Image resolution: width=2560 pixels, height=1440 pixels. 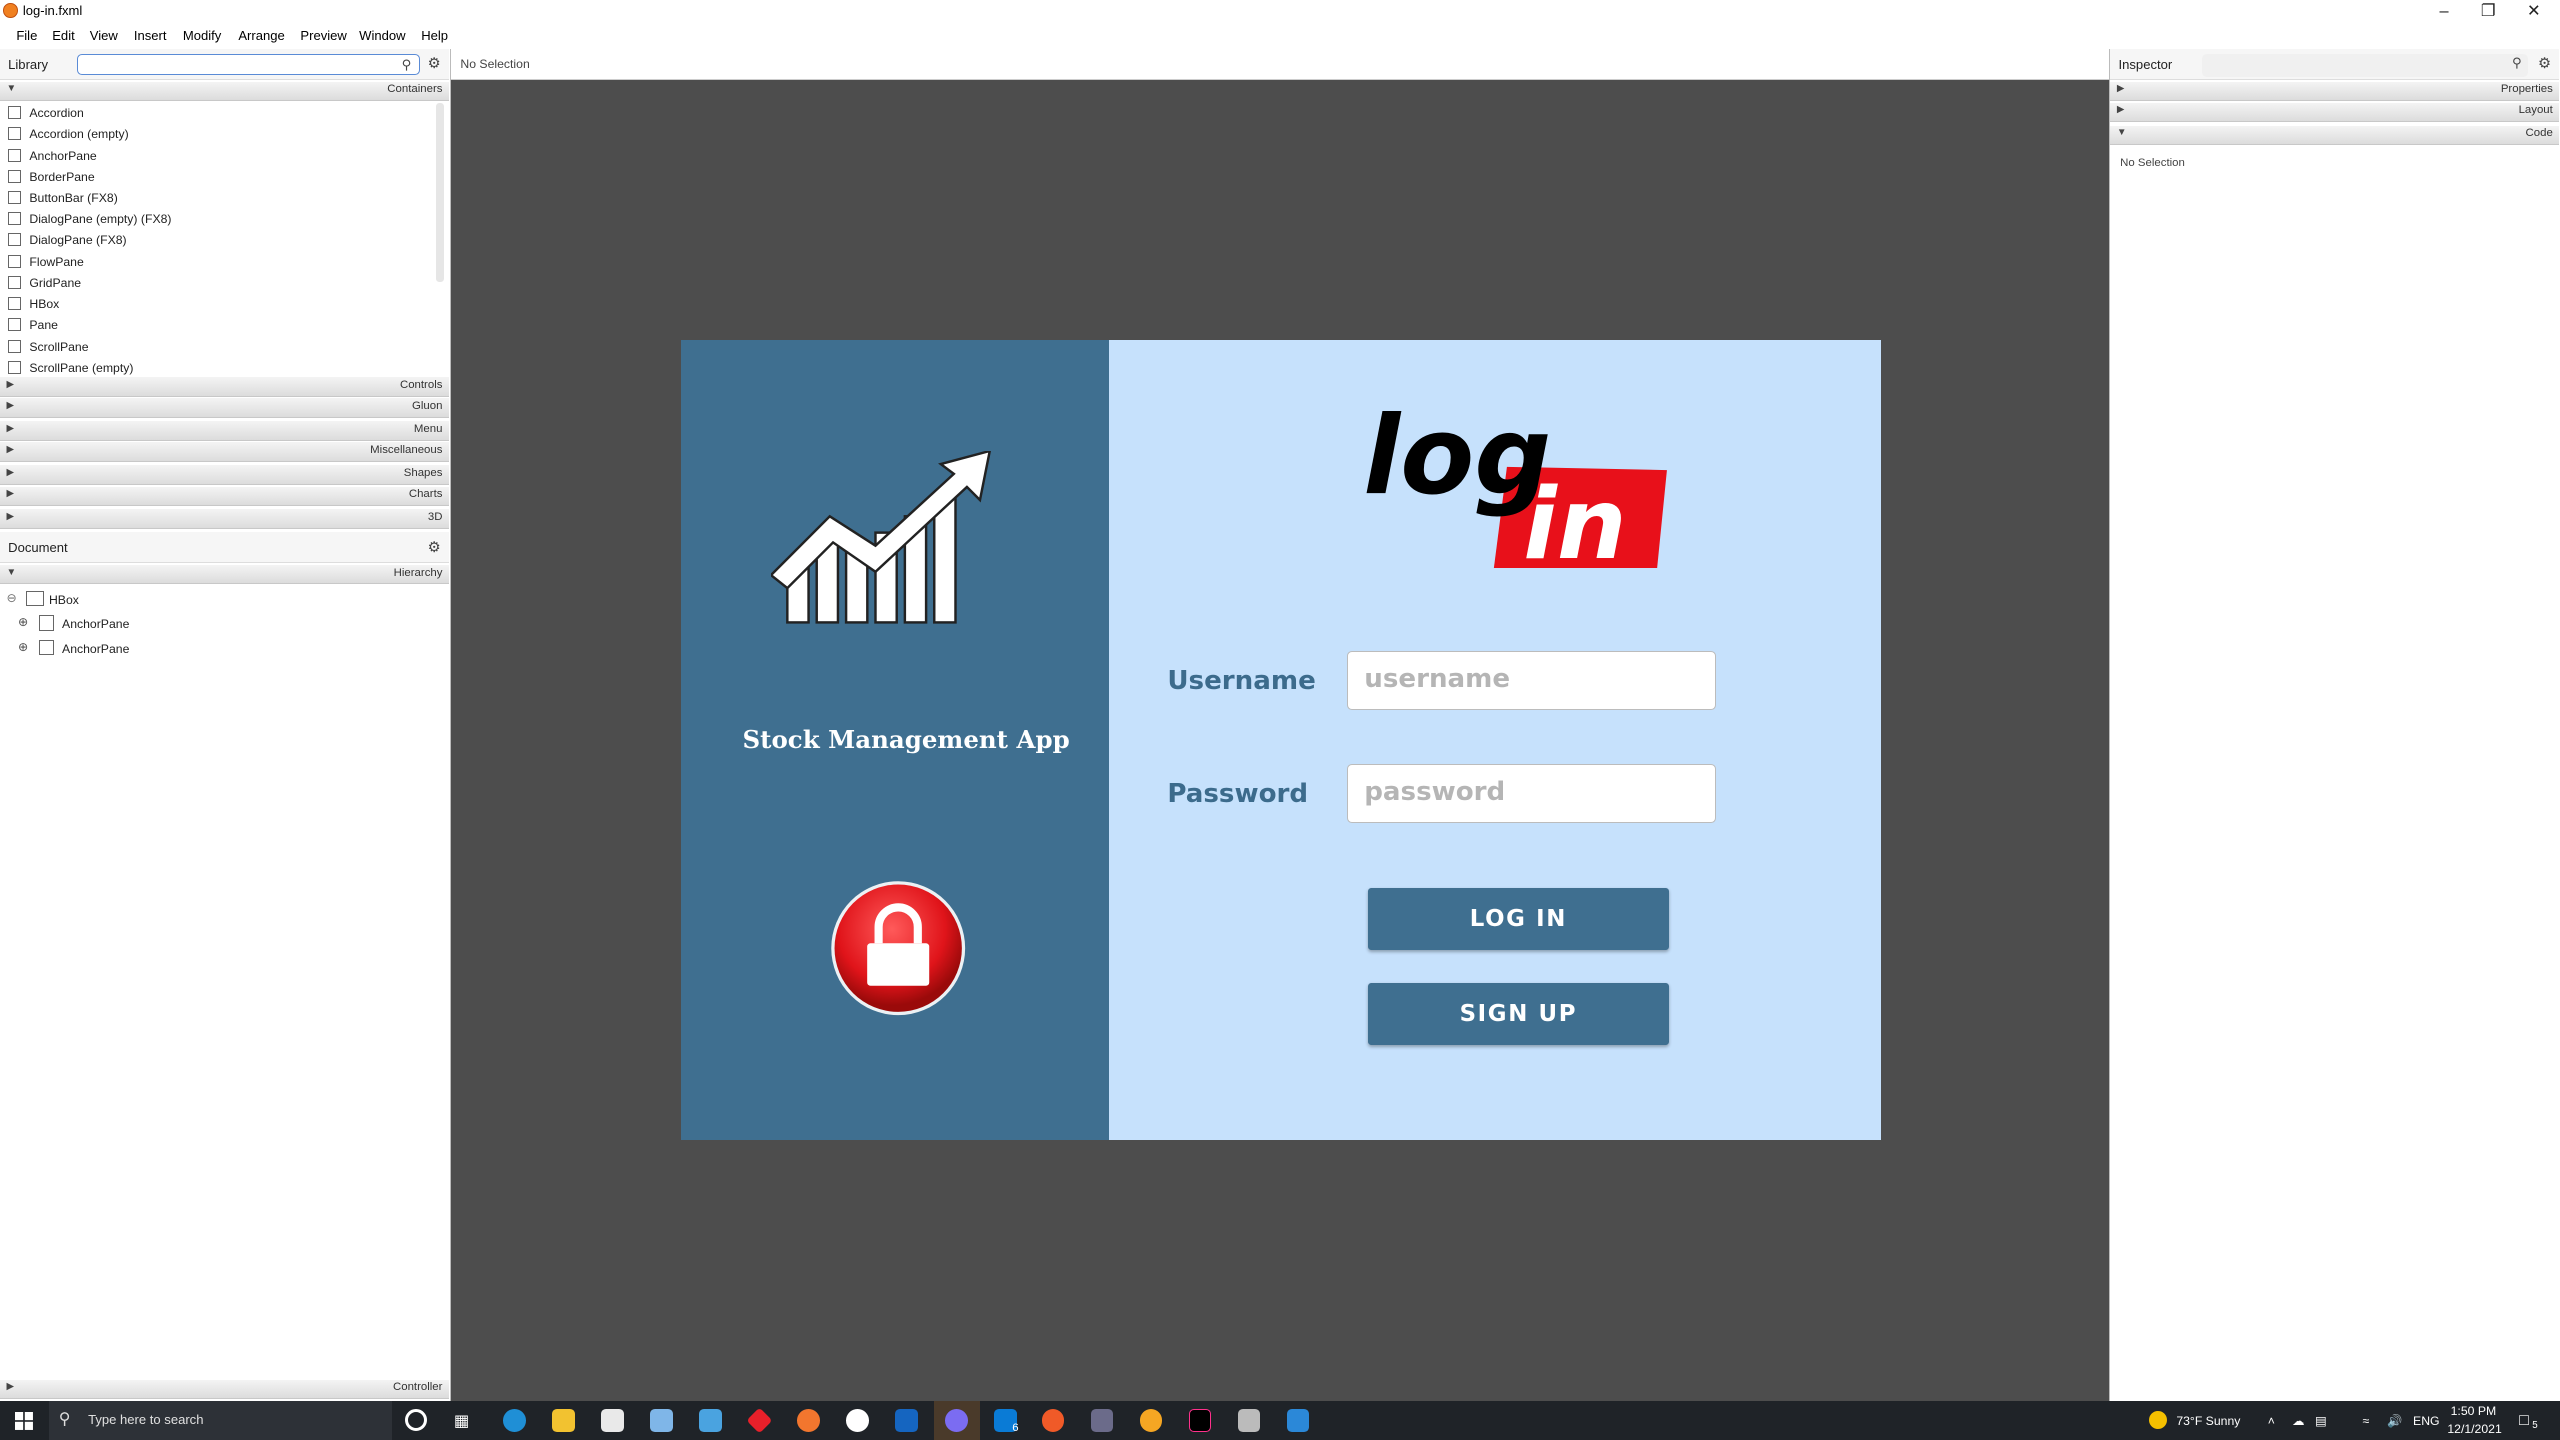 What do you see at coordinates (1015, 1428) in the screenshot?
I see `taskbar-badge: 6` at bounding box center [1015, 1428].